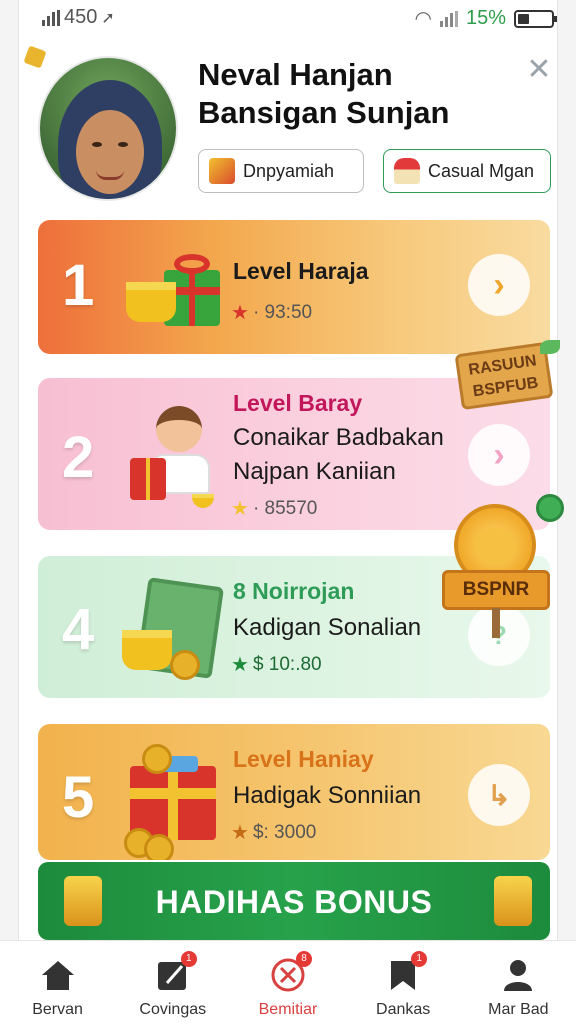 Image resolution: width=576 pixels, height=1024 pixels. I want to click on cell-signal-icon, so click(448, 18).